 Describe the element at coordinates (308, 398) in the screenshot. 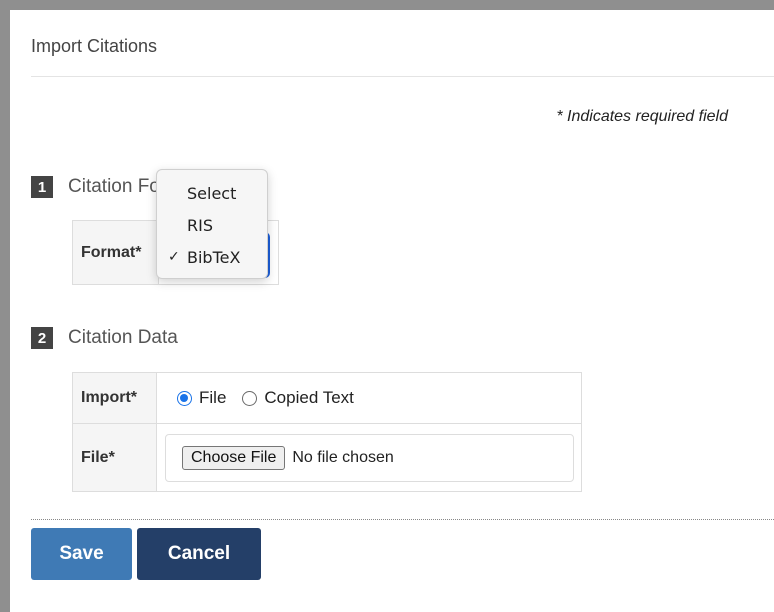

I see `copied-text-radio-label: Copied Text` at that location.